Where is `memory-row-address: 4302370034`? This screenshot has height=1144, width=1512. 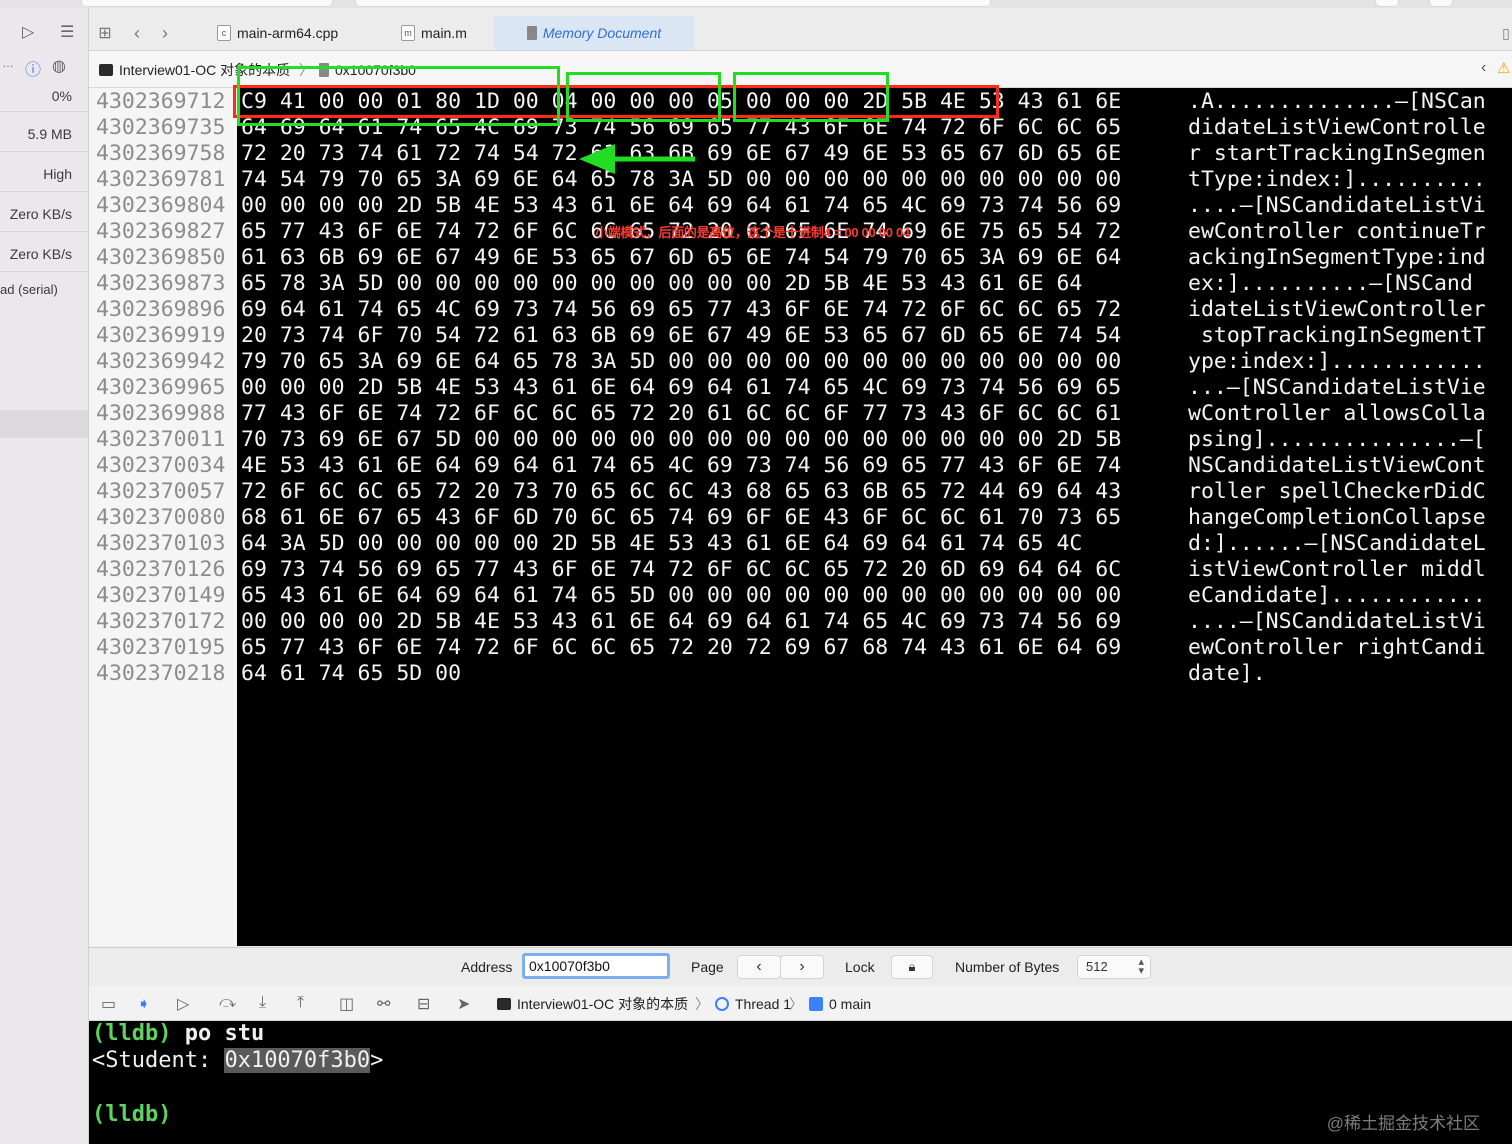
memory-row-address: 4302370034 is located at coordinates (161, 465).